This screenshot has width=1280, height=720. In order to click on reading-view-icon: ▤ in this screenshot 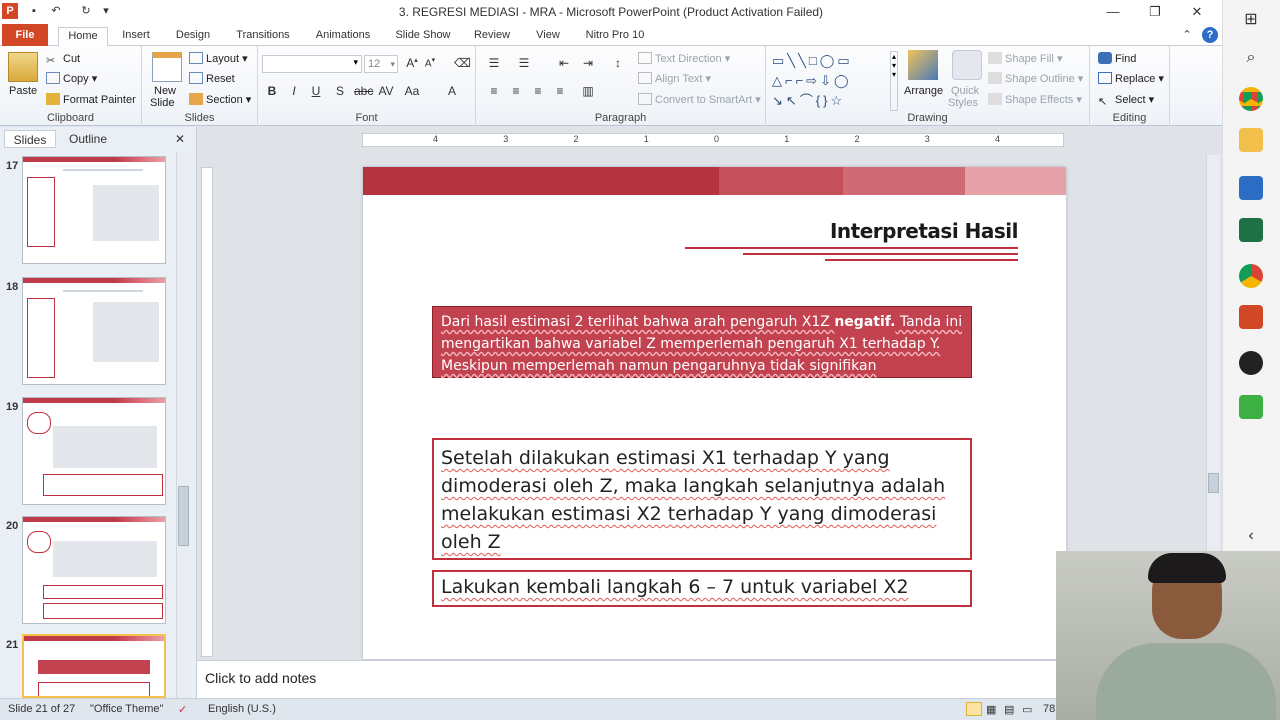, I will do `click(1009, 709)`.